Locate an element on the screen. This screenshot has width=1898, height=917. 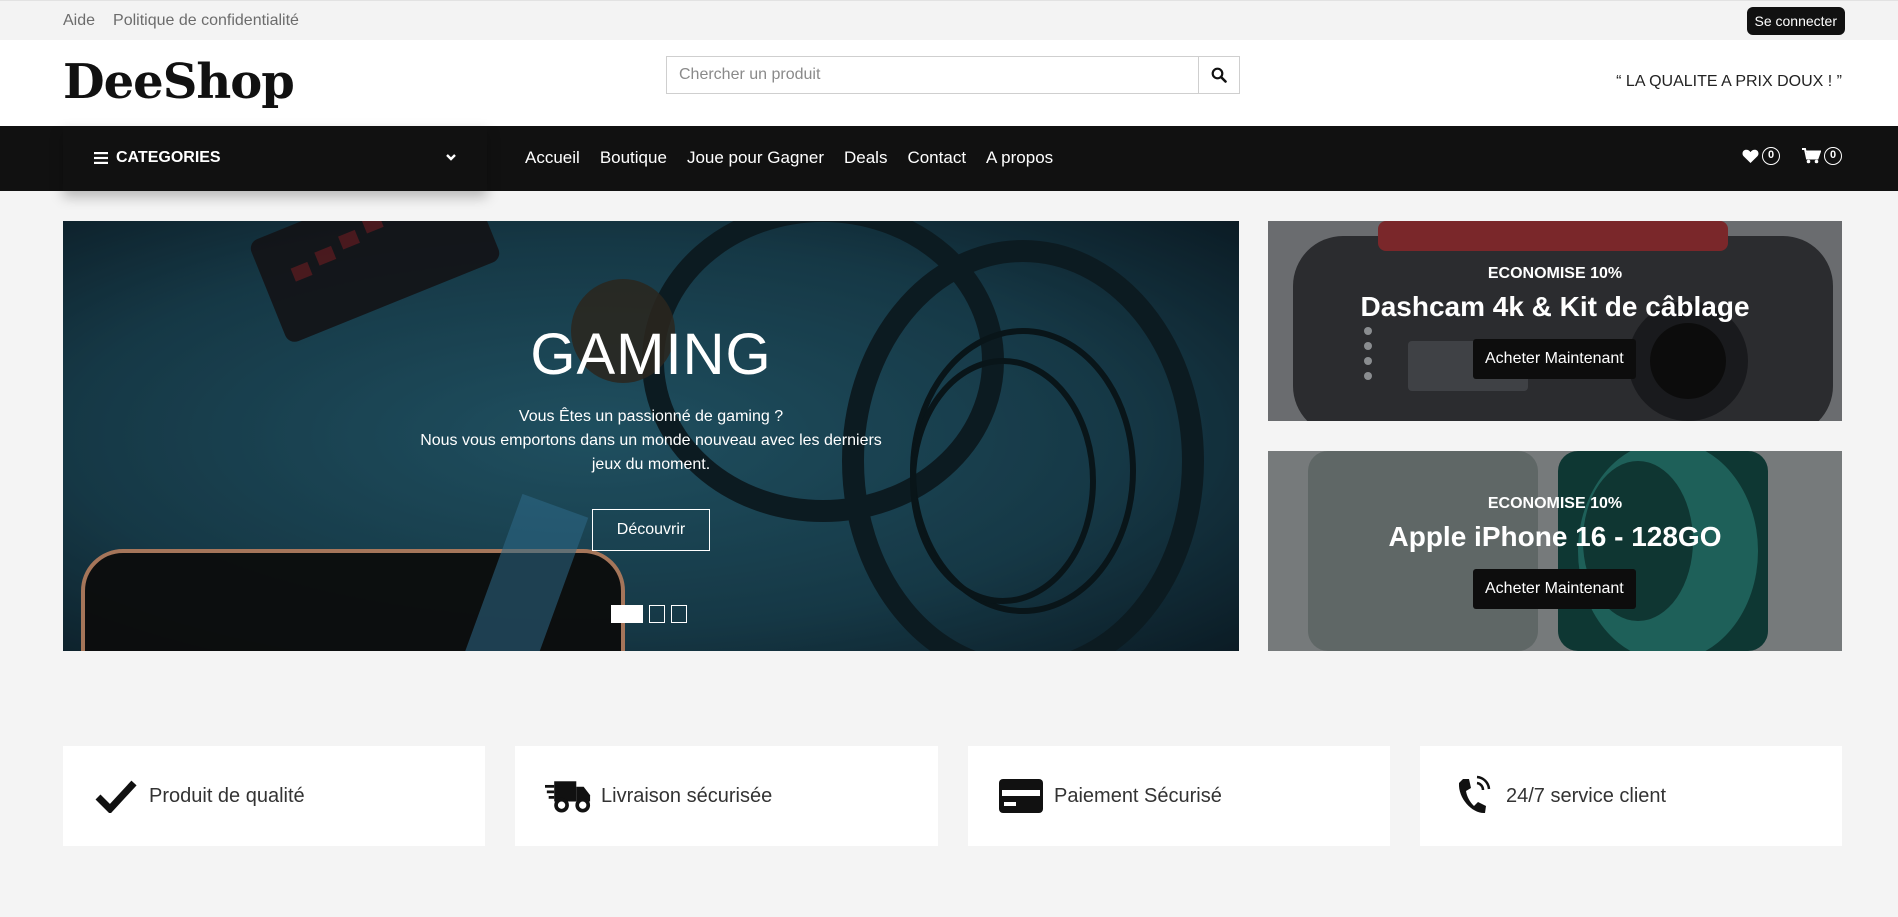
feature-support-icon-wrap is located at coordinates (1473, 796).